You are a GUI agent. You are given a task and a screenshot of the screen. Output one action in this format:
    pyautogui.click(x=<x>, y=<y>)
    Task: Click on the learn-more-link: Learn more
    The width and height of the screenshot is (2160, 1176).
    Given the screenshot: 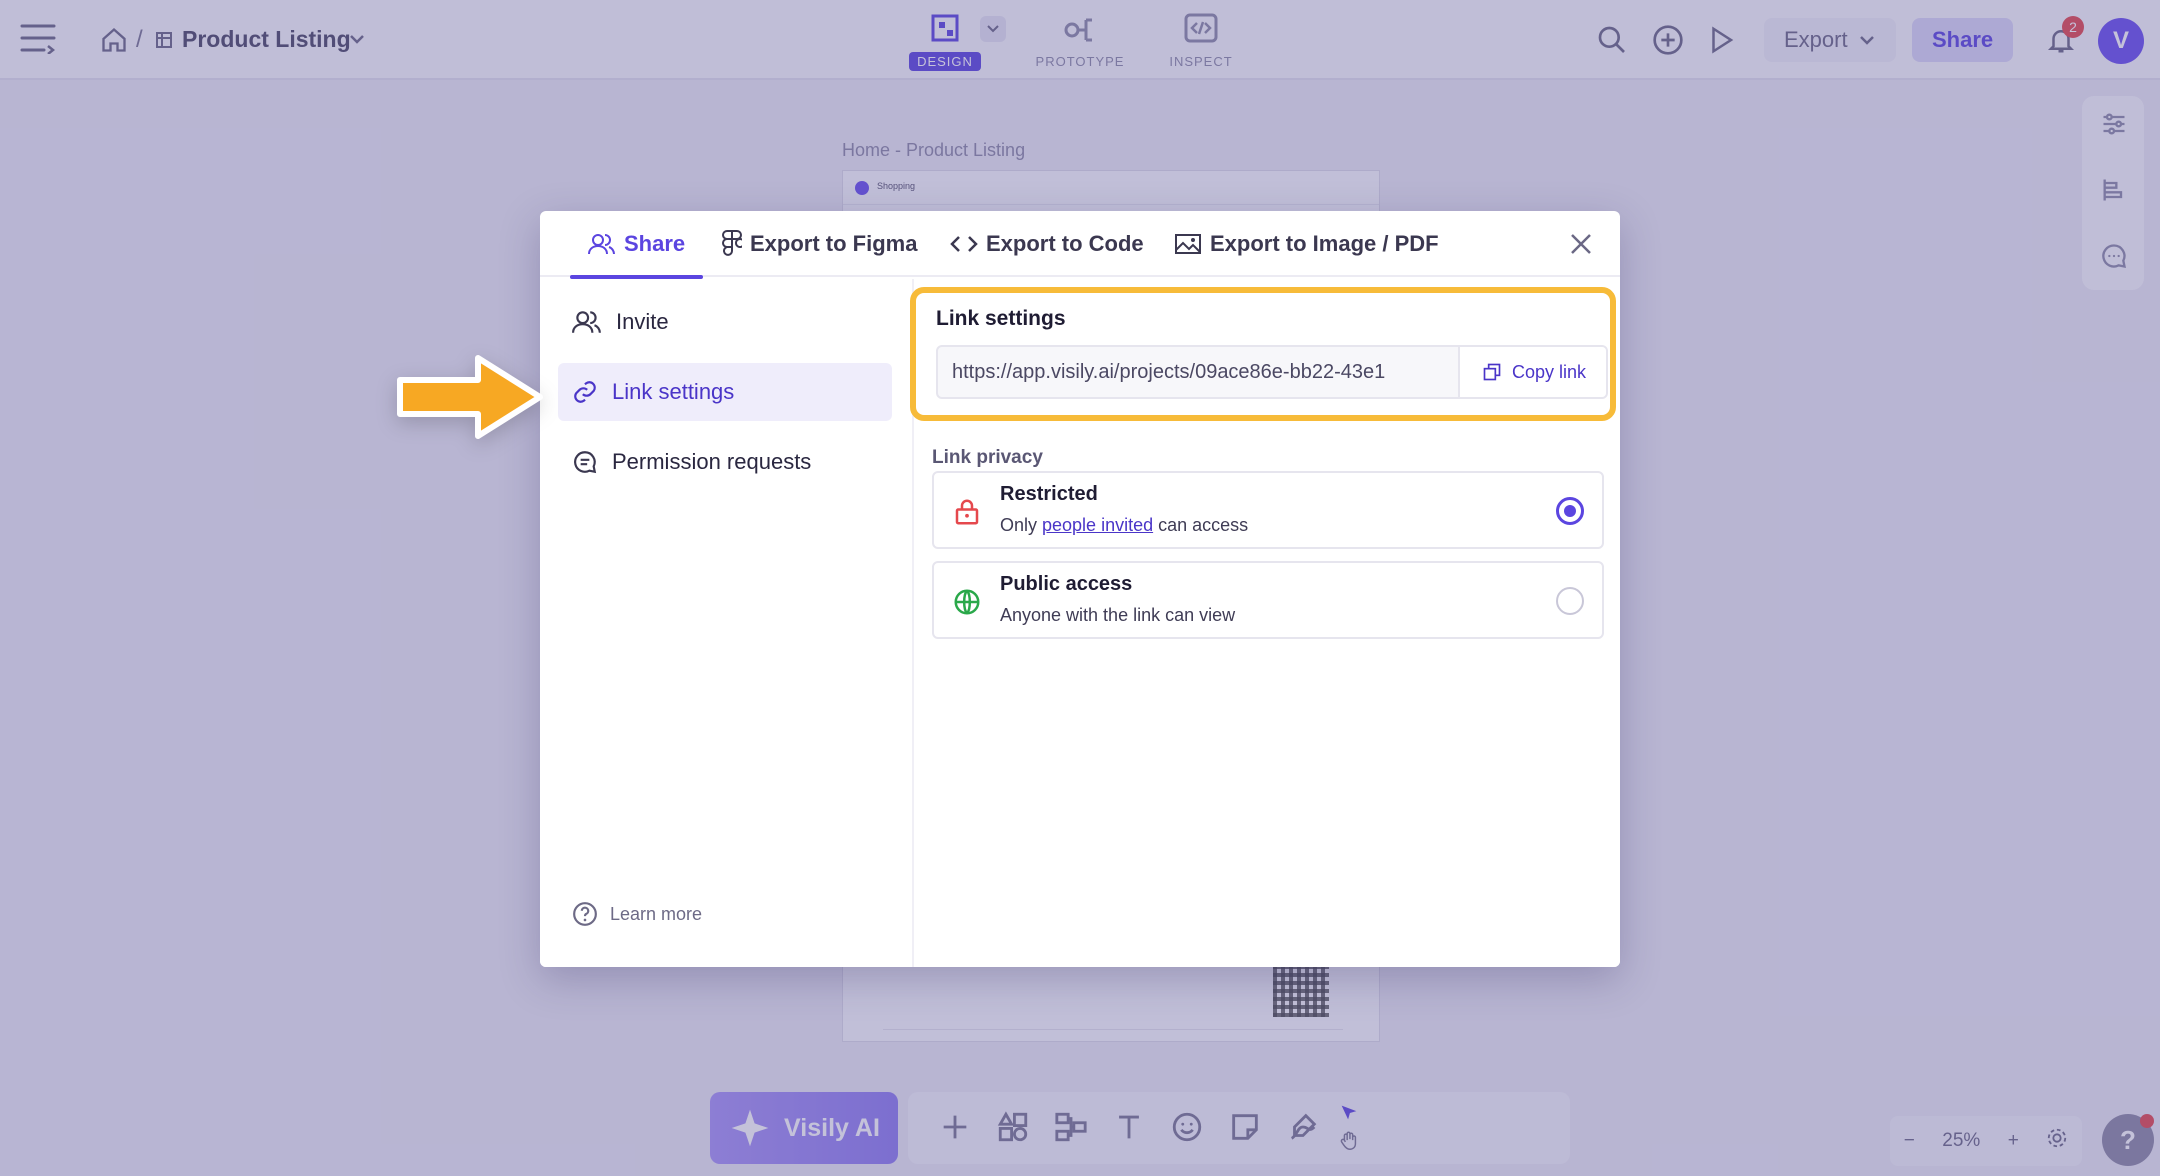 What is the action you would take?
    pyautogui.click(x=637, y=914)
    